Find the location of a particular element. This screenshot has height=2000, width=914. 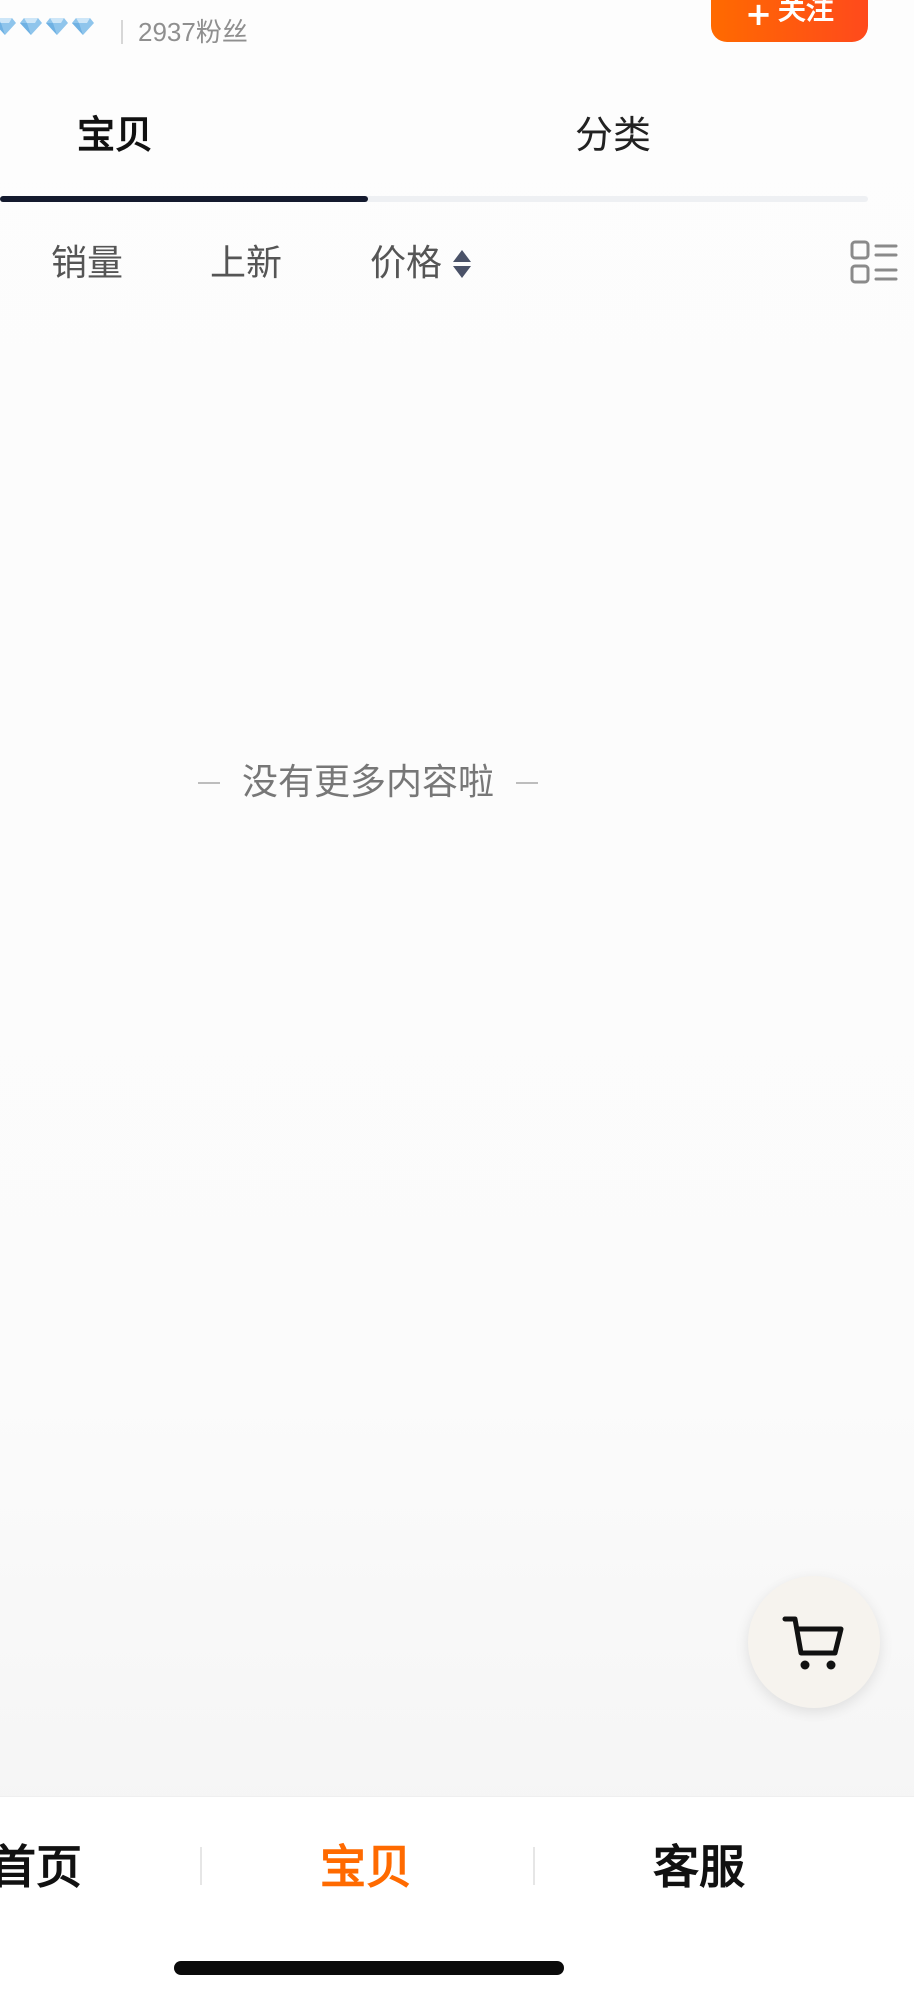

tab-categories: 分类 is located at coordinates (613, 135).